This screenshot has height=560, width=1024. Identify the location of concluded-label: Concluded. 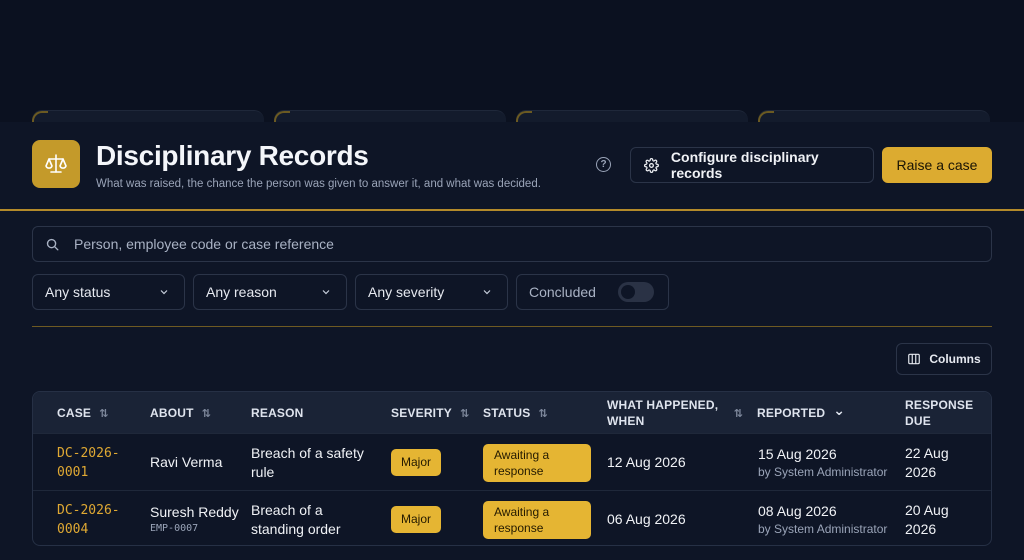
(562, 292).